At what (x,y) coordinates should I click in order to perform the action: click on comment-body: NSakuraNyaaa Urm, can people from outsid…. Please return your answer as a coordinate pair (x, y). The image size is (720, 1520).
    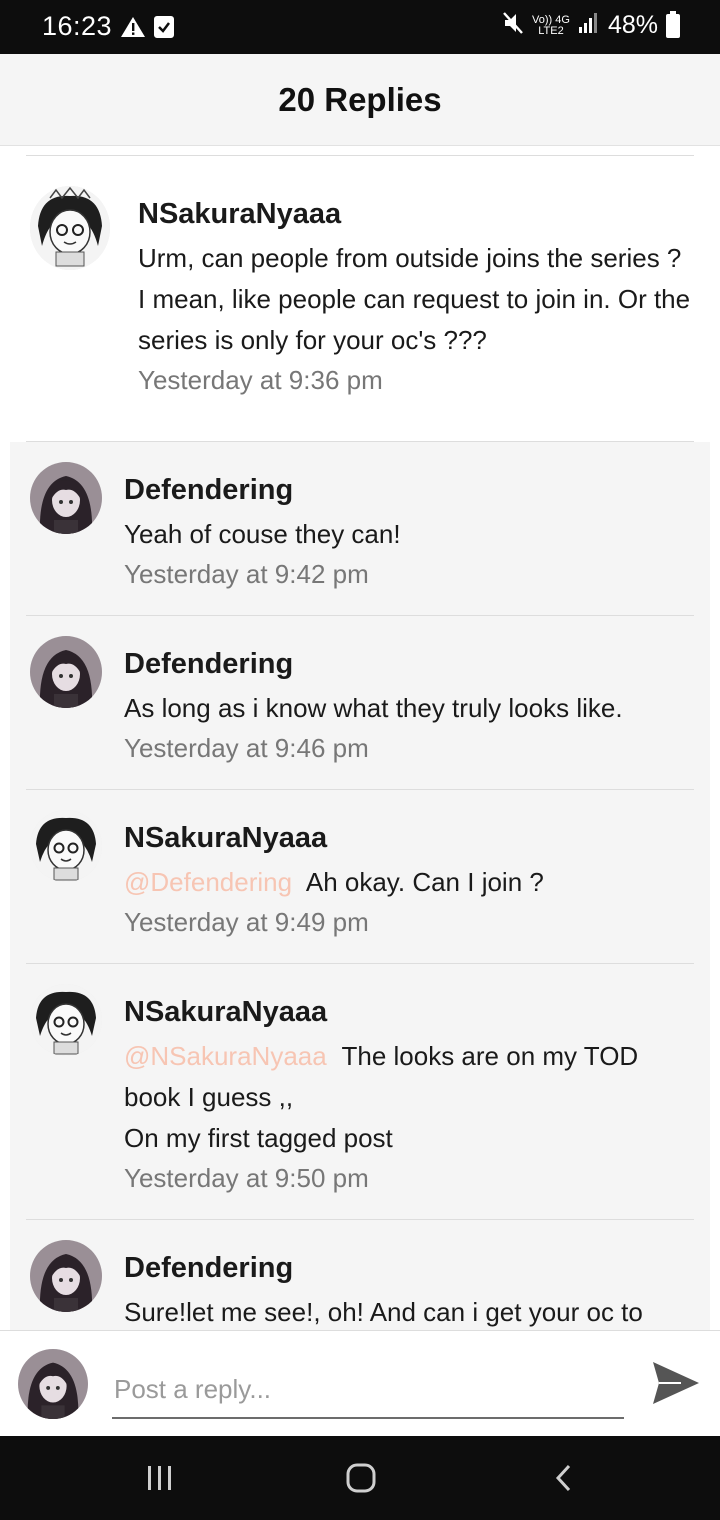
    Looking at the image, I should click on (416, 291).